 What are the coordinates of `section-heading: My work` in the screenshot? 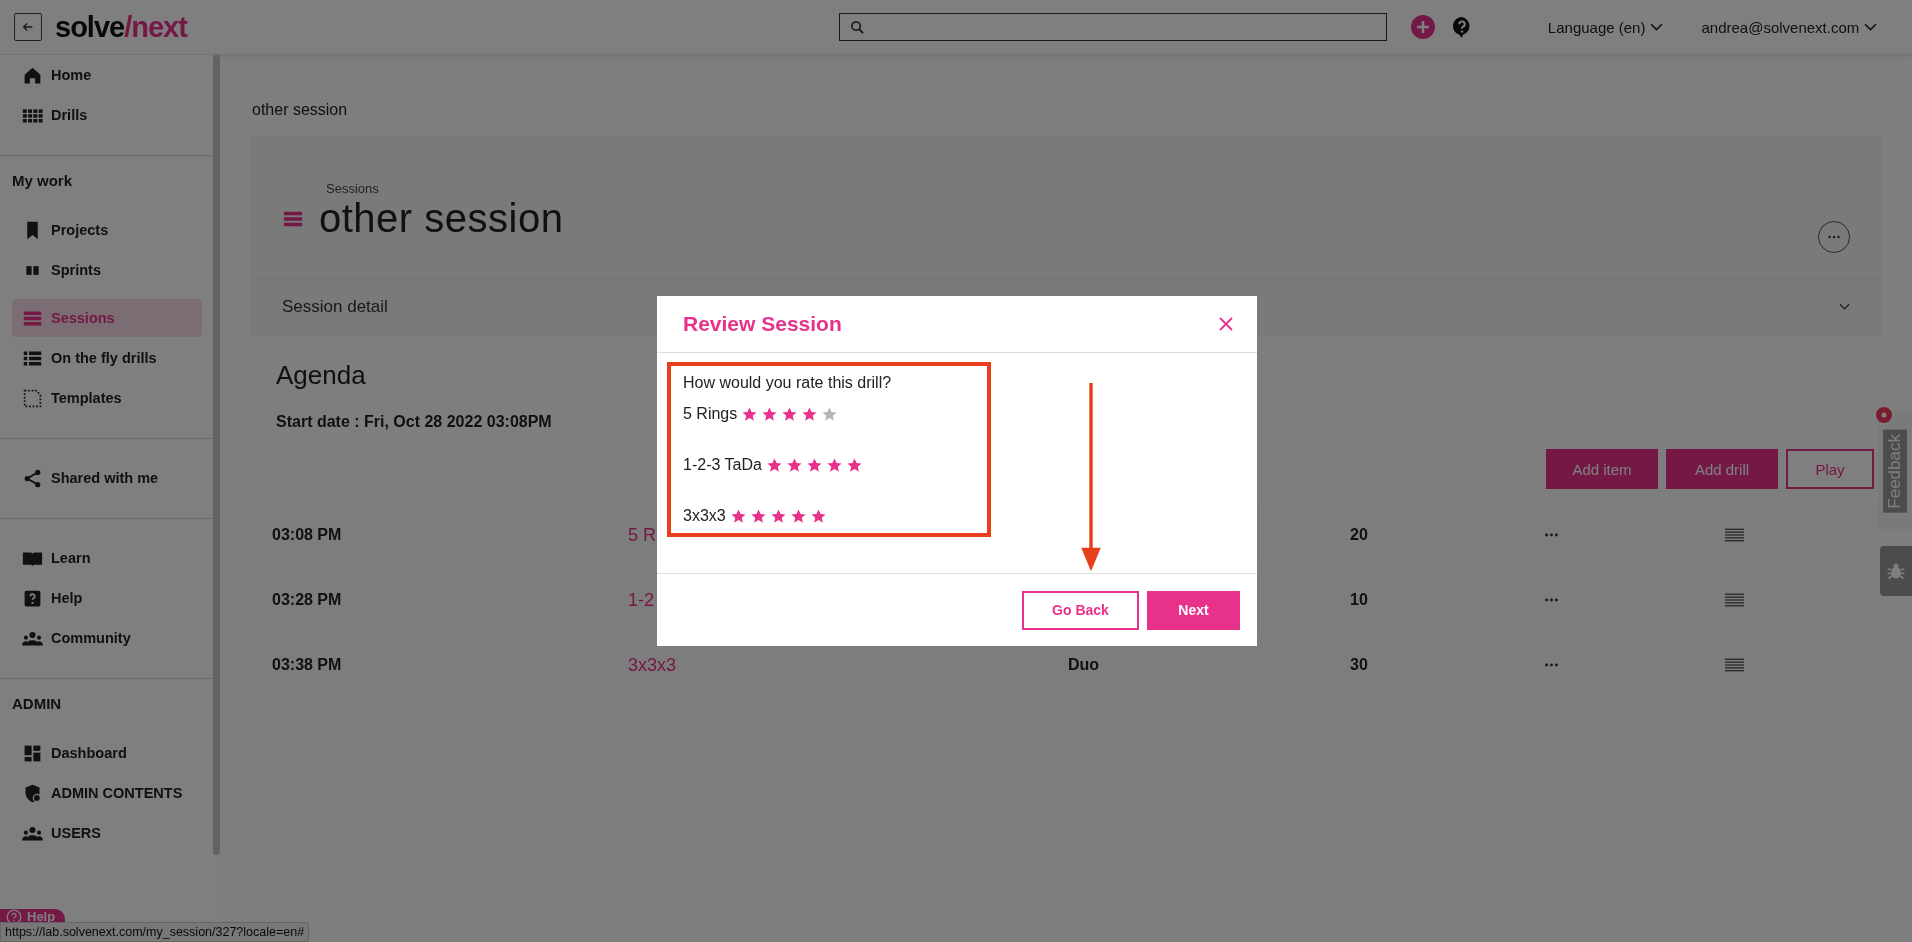 It's located at (42, 181).